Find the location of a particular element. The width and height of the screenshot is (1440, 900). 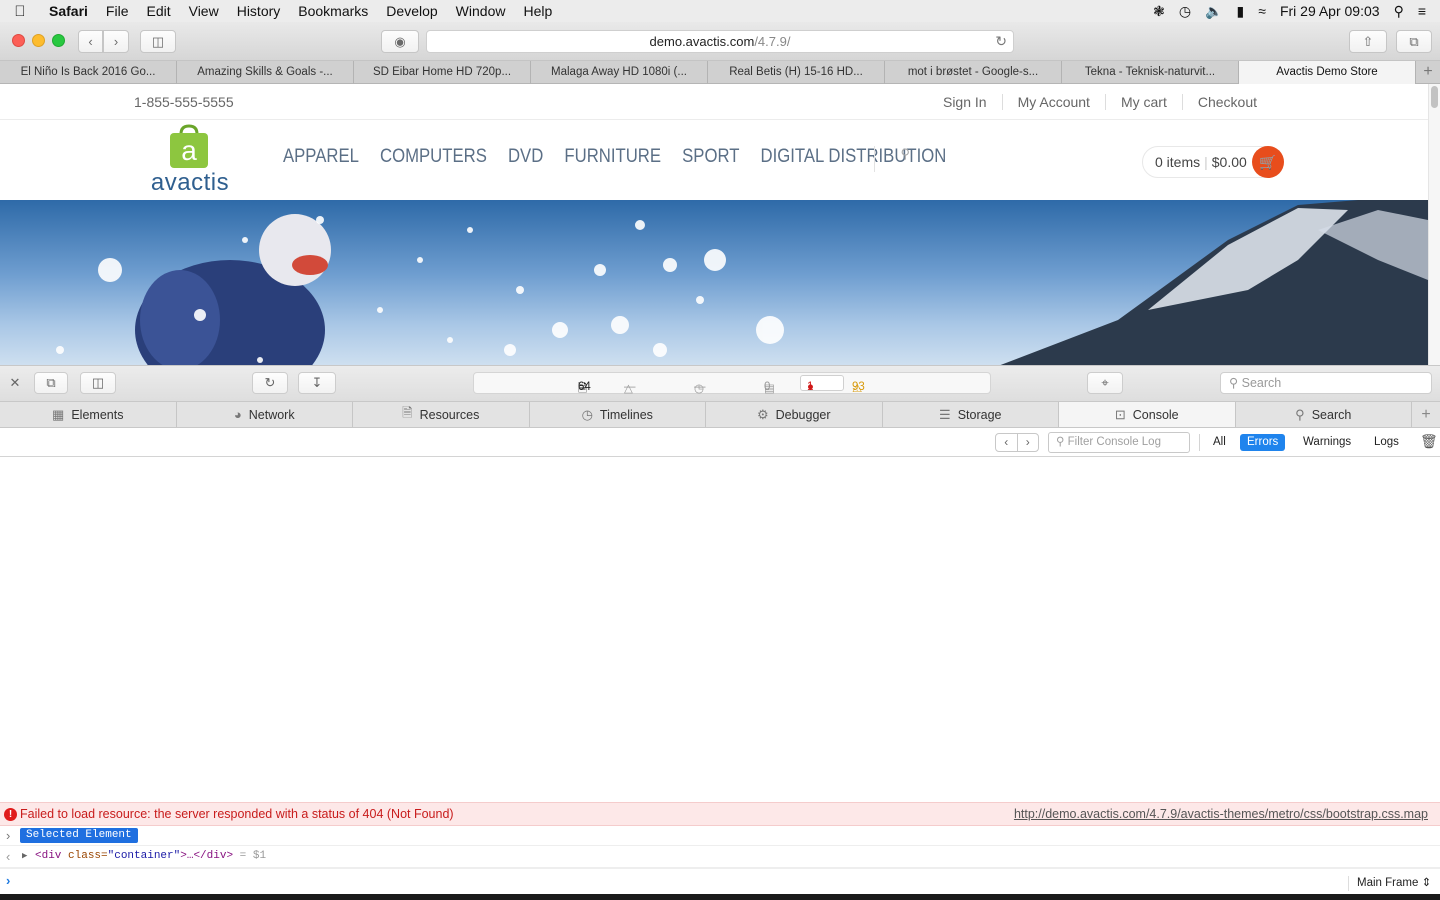

checkout-link: Checkout is located at coordinates (1226, 102).